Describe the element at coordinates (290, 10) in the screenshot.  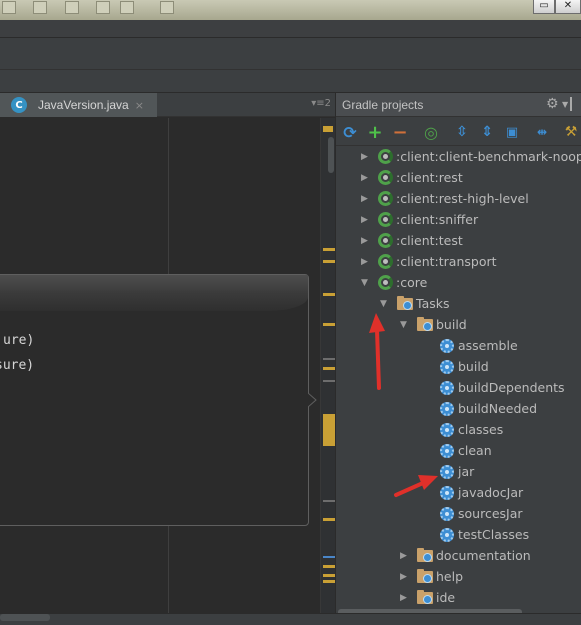
I see `window-titlebar: ▭ ✕` at that location.